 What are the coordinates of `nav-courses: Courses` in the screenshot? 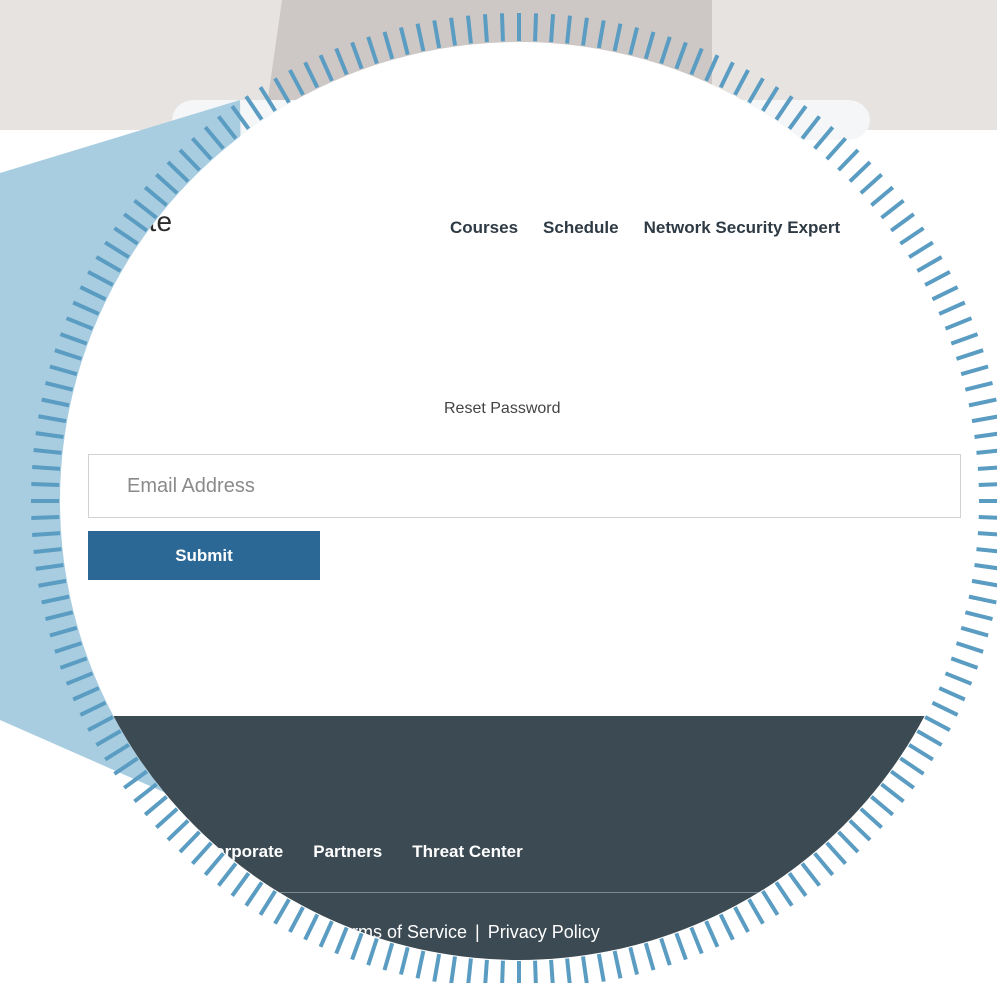 It's located at (484, 228).